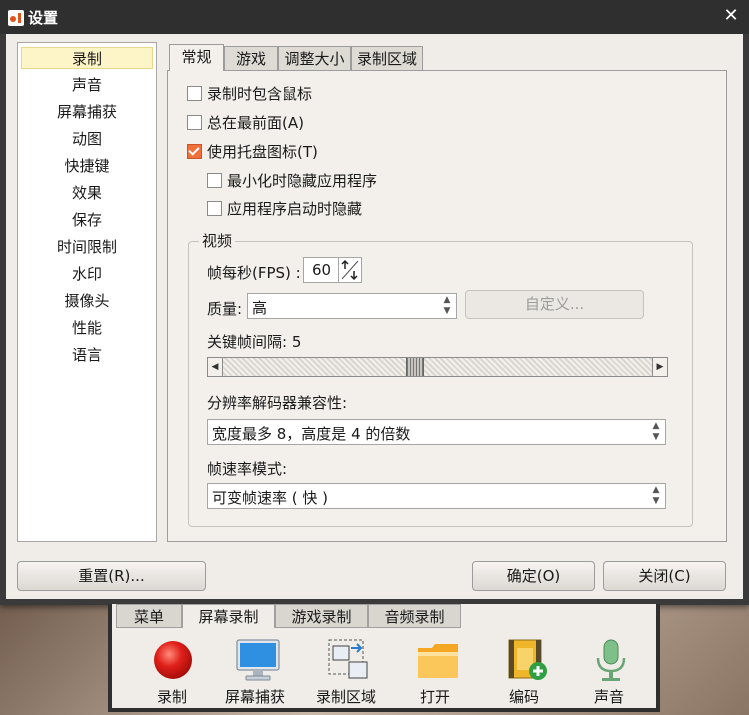 The width and height of the screenshot is (749, 715). What do you see at coordinates (196, 57) in the screenshot?
I see `tab-general: 常规` at bounding box center [196, 57].